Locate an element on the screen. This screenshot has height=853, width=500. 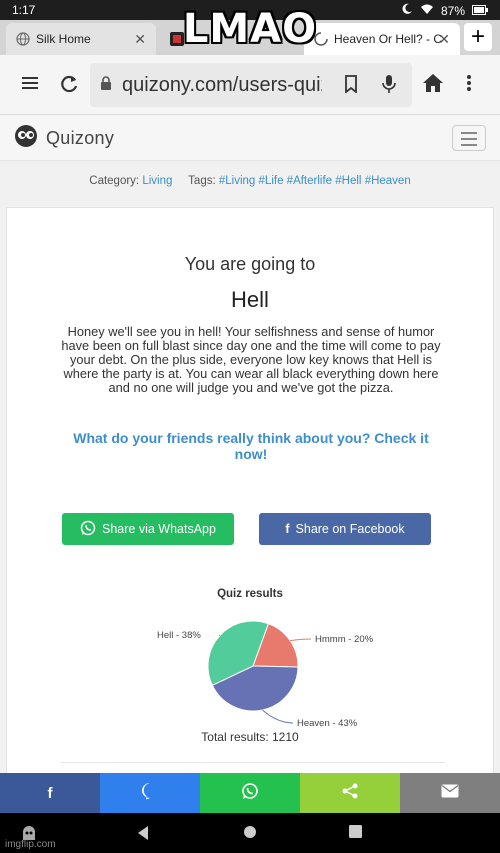
messenger-share-button is located at coordinates (150, 793).